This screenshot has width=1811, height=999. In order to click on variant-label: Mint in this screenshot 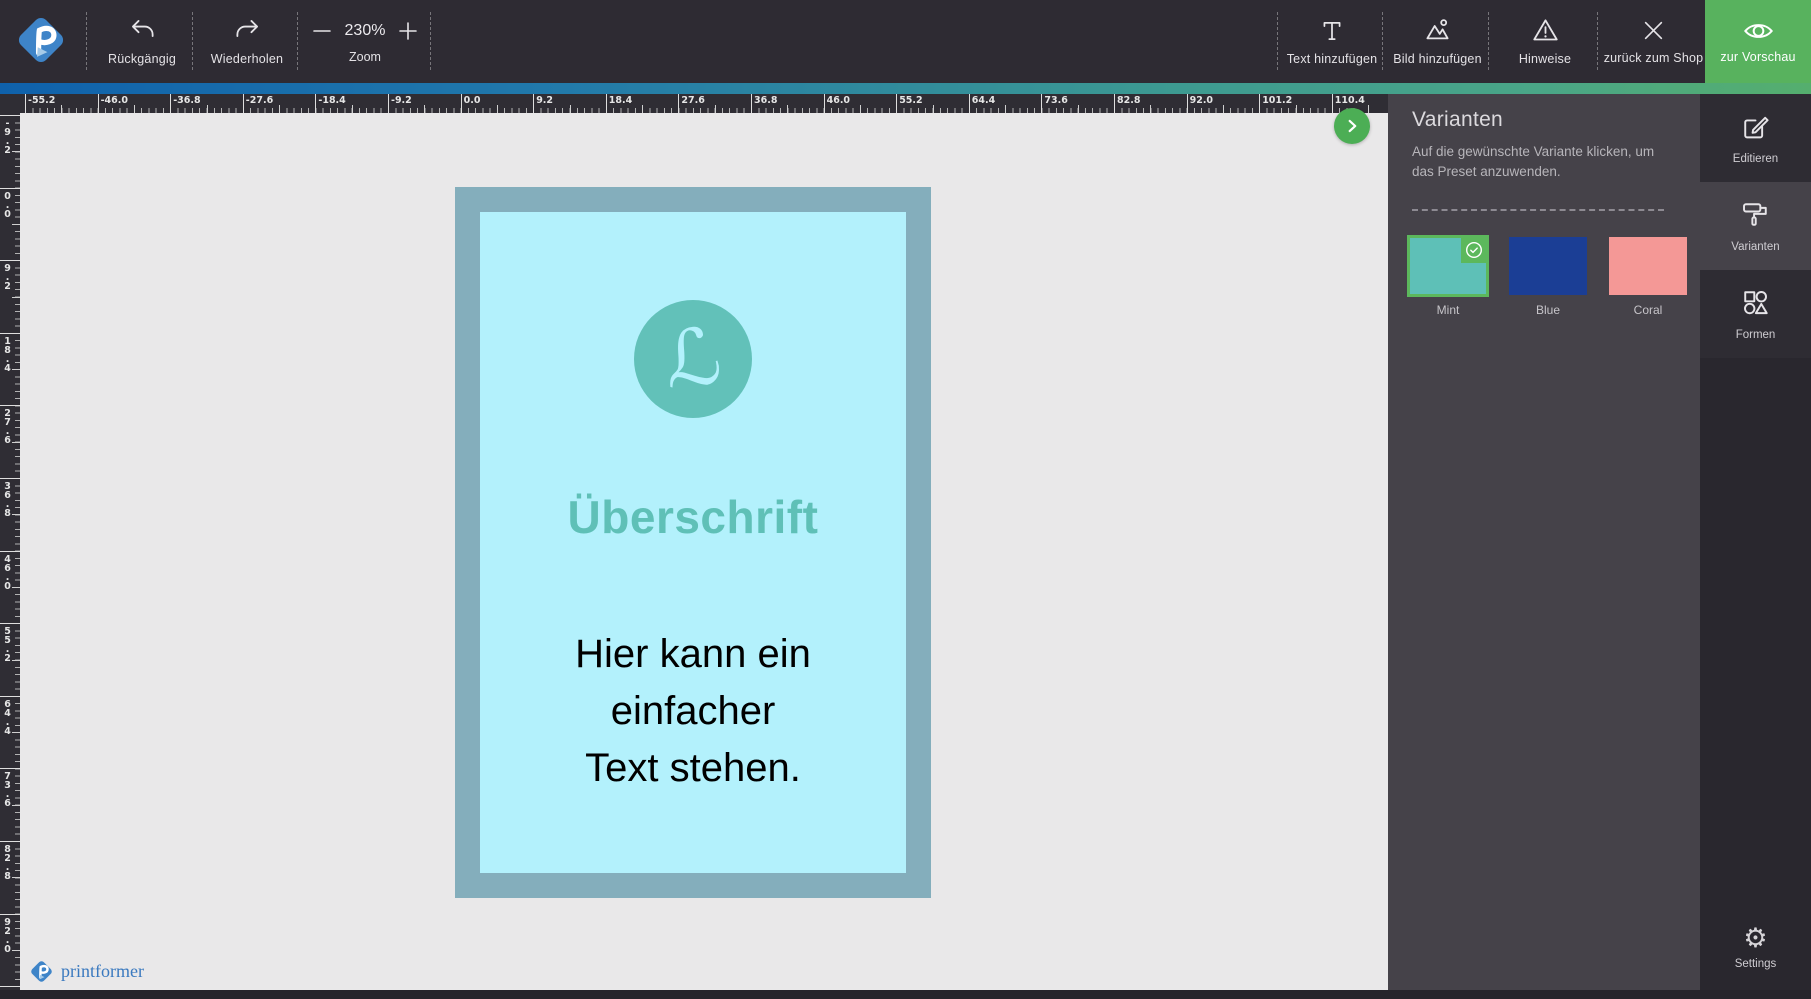, I will do `click(1448, 309)`.